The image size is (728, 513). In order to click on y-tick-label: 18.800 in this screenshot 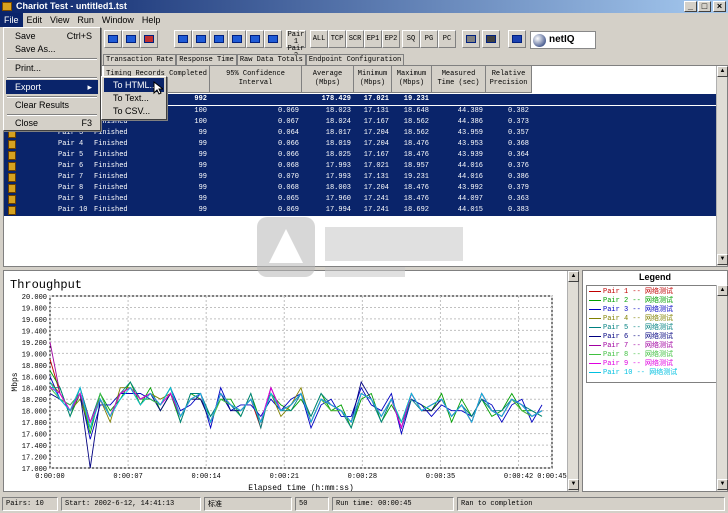, I will do `click(34, 367)`.